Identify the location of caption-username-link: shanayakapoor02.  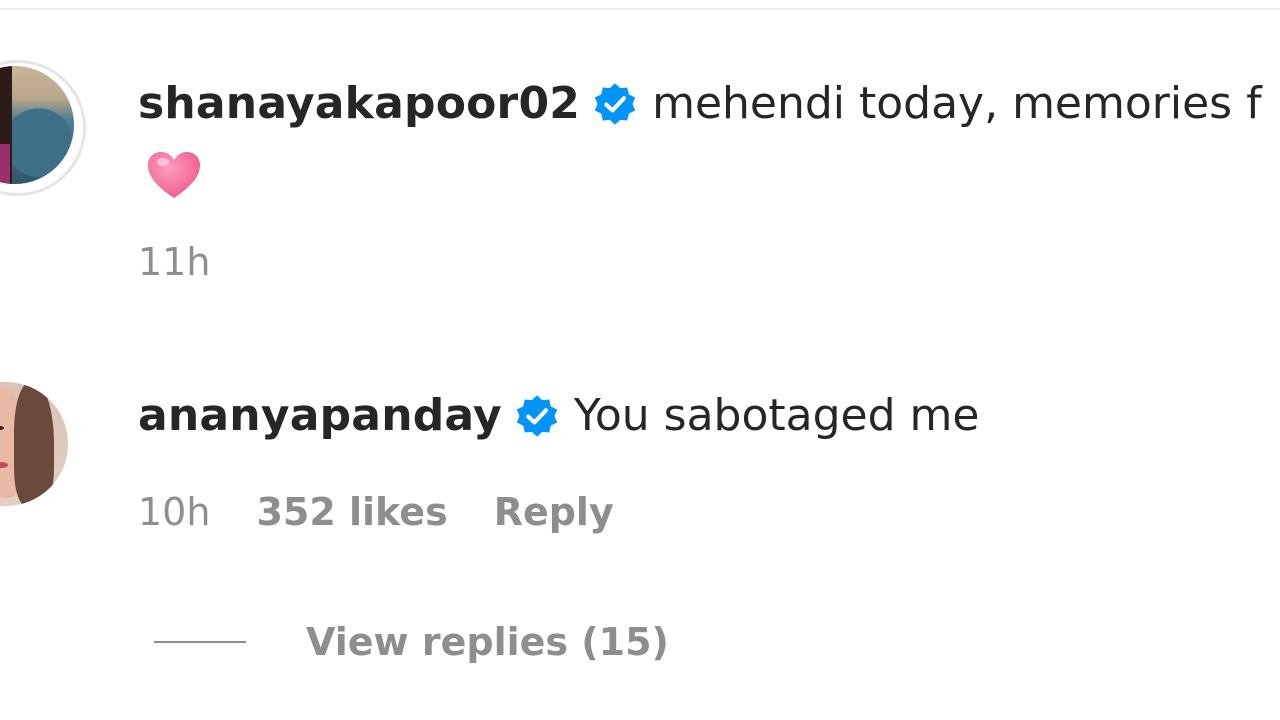
(359, 103).